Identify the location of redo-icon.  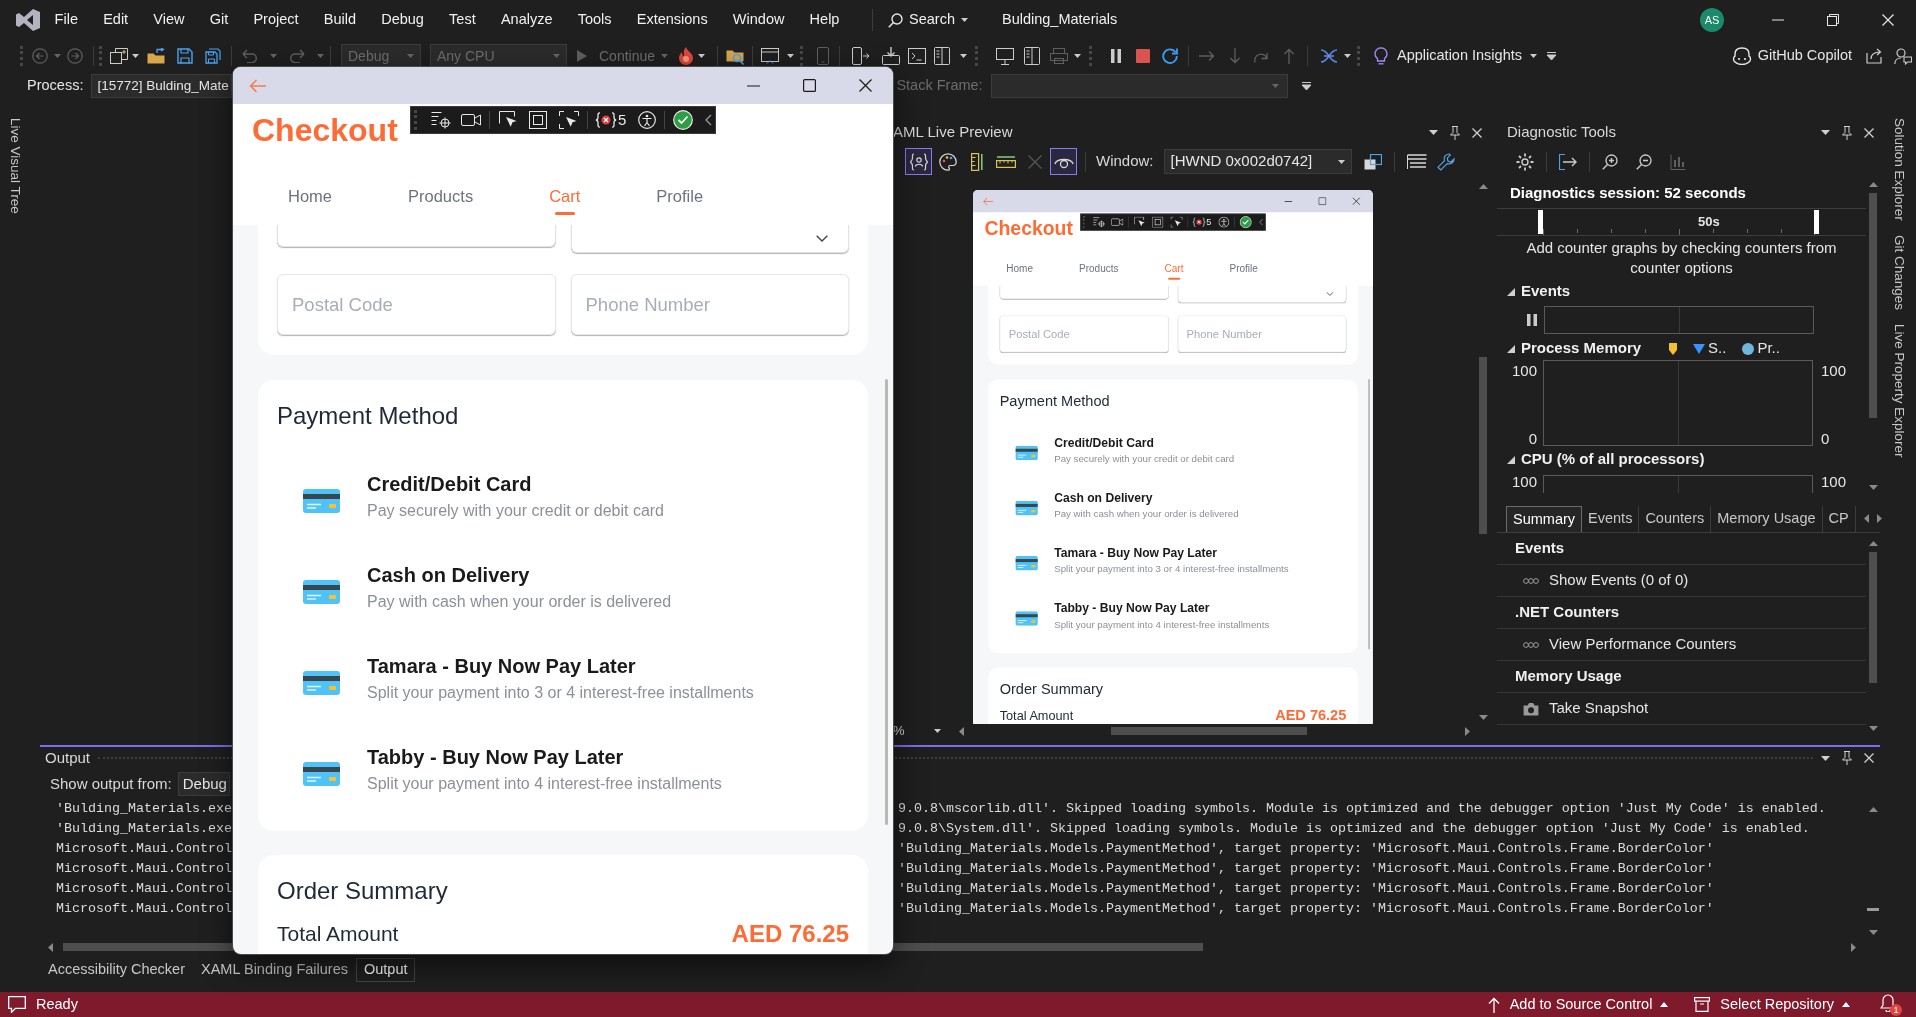
(297, 56).